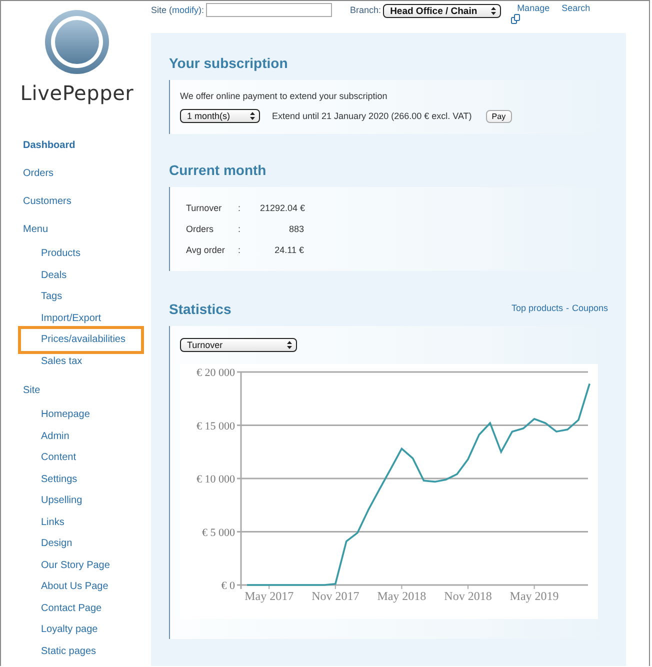  Describe the element at coordinates (269, 587) in the screenshot. I see `x-tick` at that location.